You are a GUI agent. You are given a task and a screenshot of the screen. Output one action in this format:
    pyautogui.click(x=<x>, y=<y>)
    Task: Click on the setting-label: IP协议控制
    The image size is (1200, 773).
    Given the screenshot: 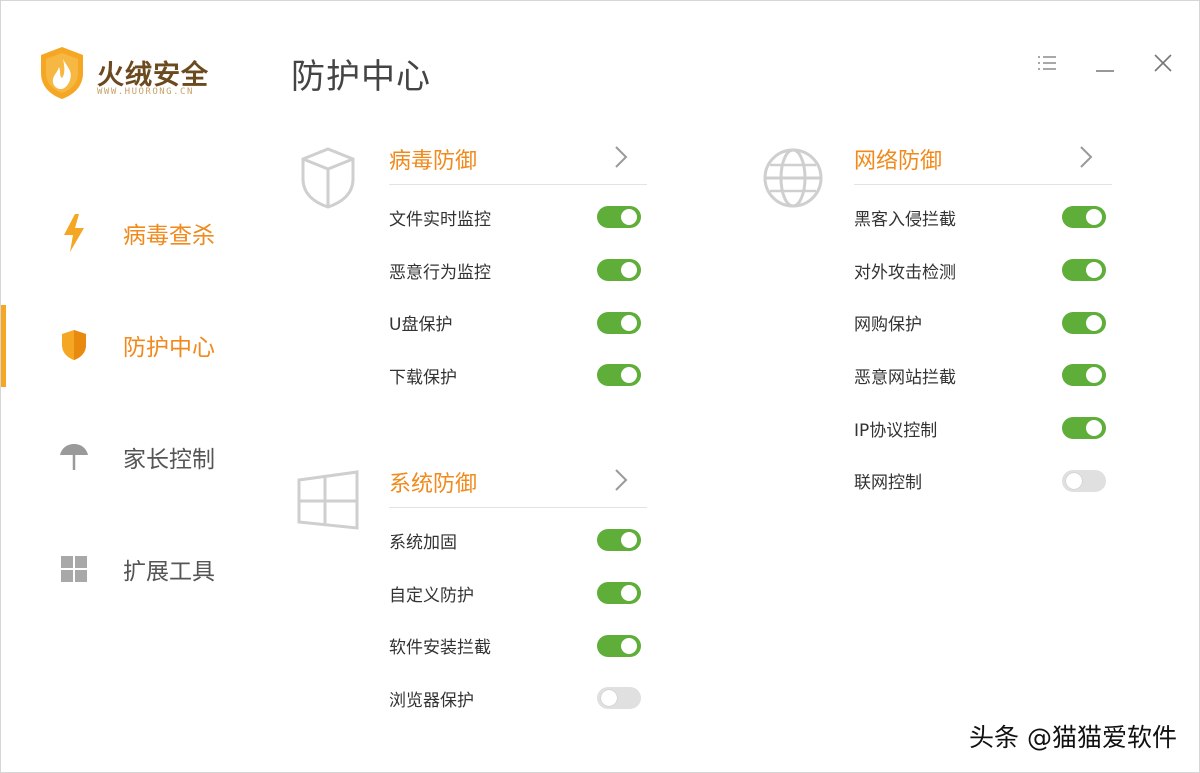 What is the action you would take?
    pyautogui.click(x=896, y=430)
    